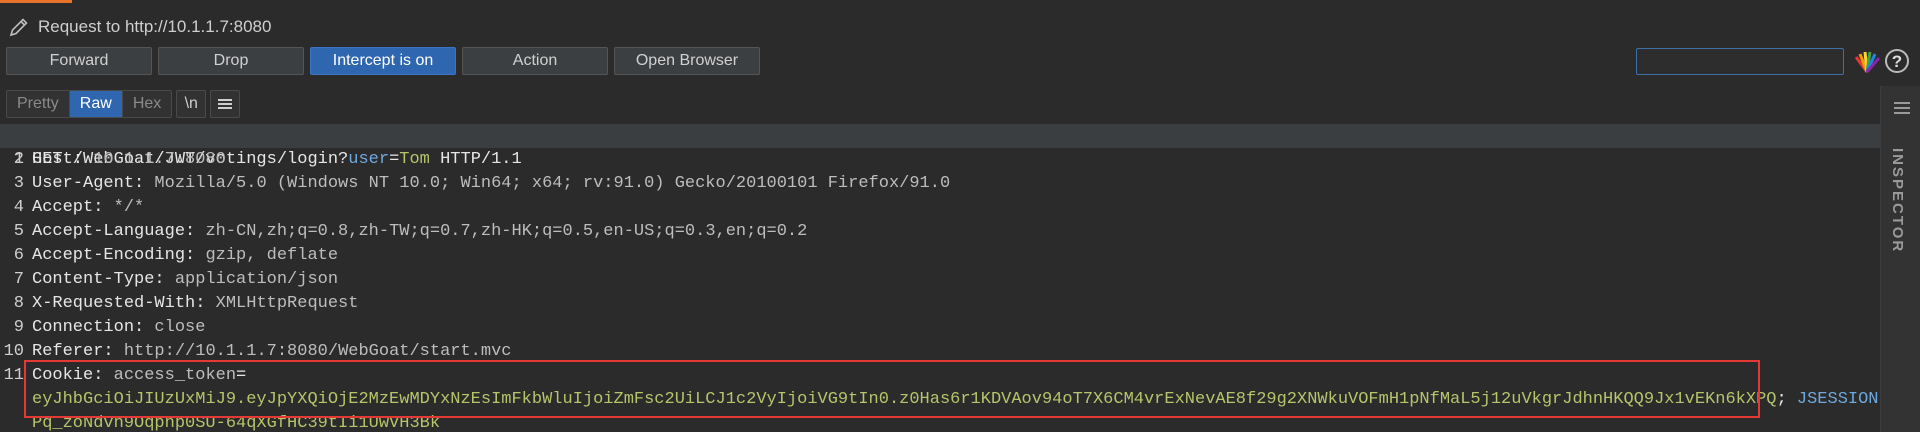 This screenshot has width=1920, height=432. Describe the element at coordinates (191, 104) in the screenshot. I see `show-newlines-button: \n` at that location.